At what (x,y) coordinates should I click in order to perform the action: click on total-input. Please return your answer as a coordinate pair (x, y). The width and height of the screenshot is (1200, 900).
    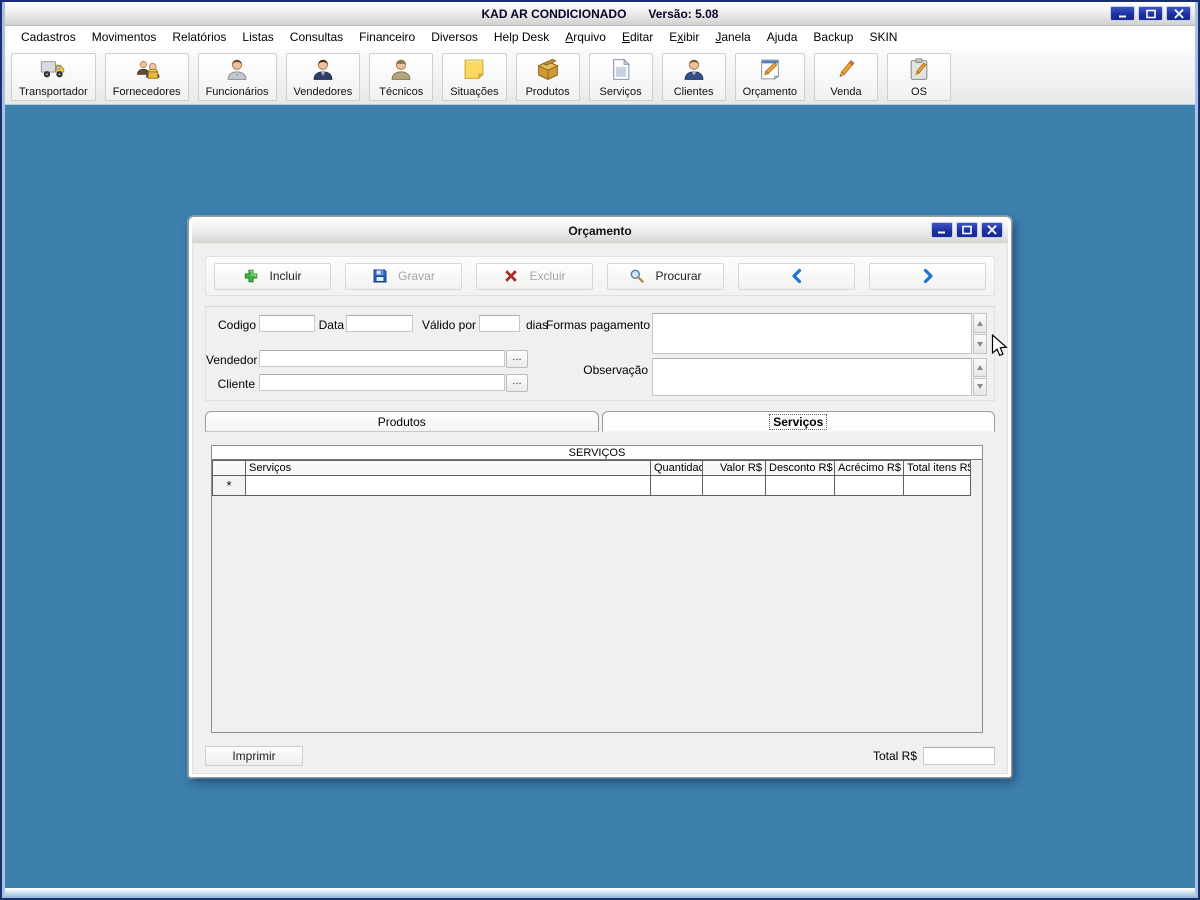
    Looking at the image, I should click on (959, 756).